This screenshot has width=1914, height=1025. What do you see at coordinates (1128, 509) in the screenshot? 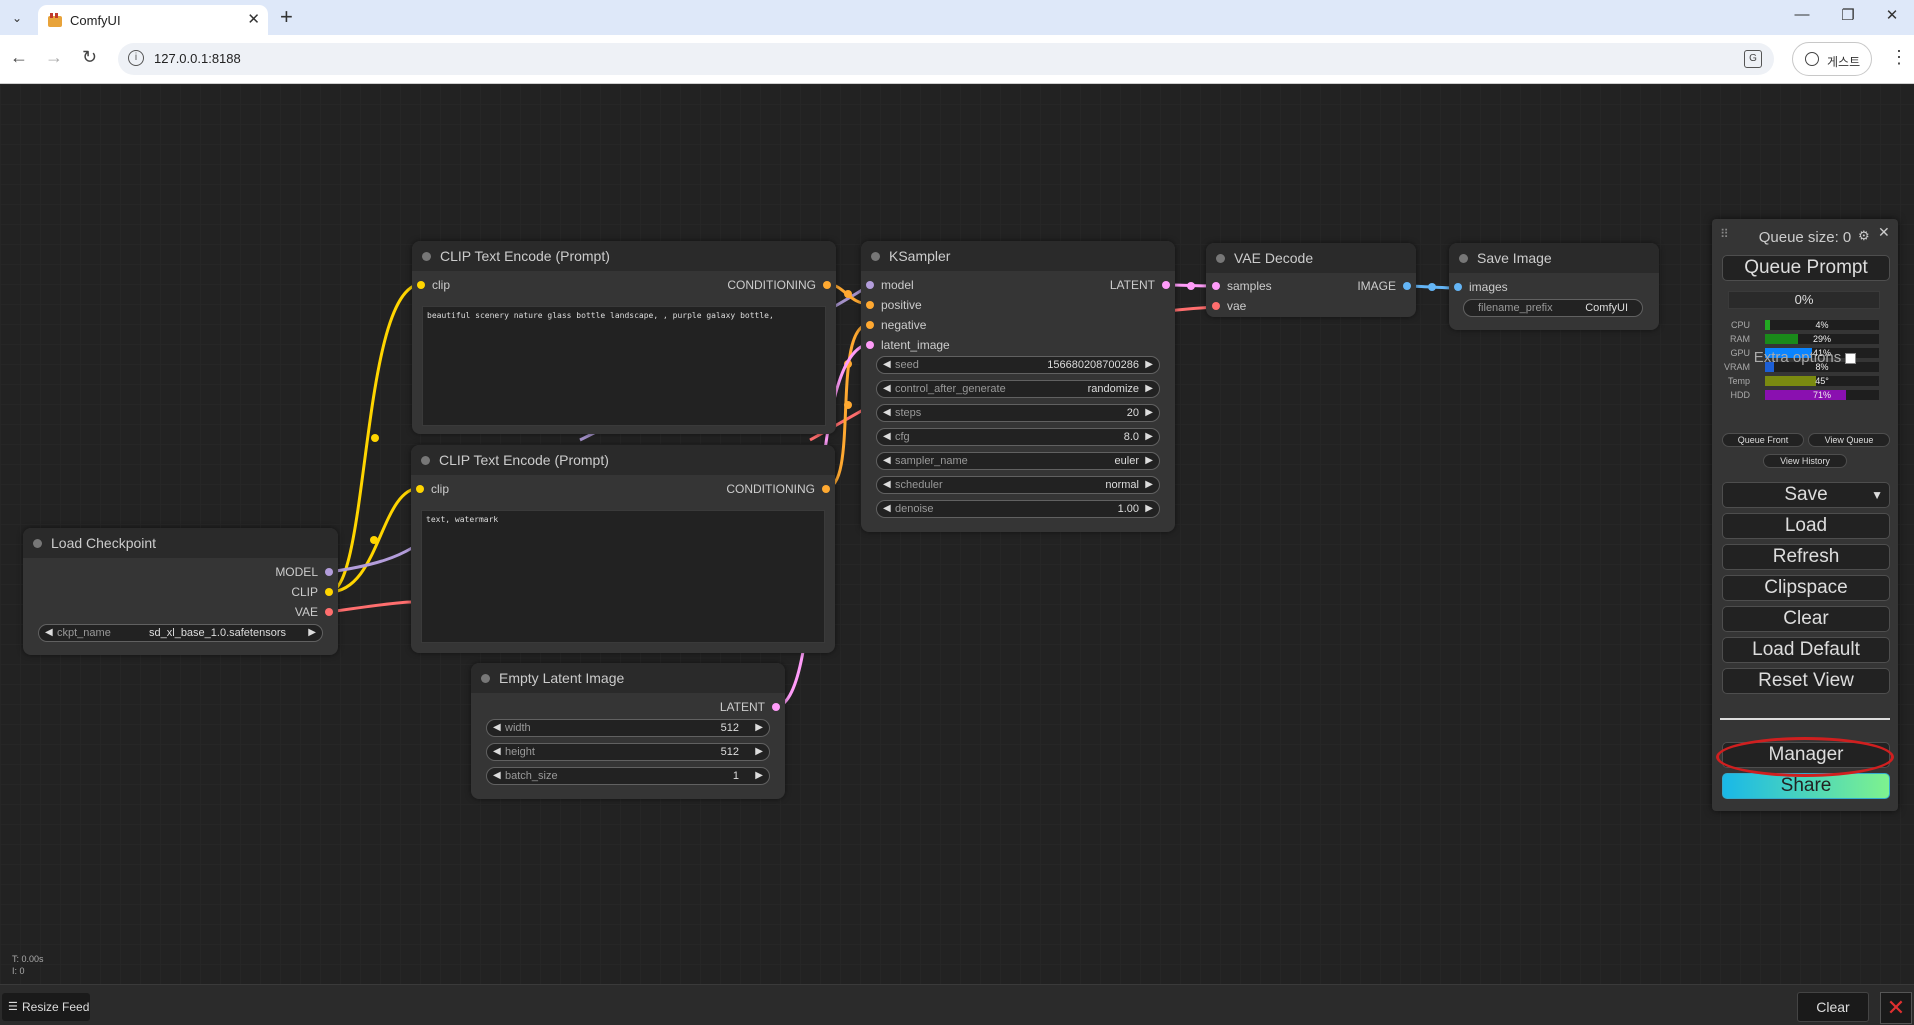
I see `widget-value: 1.00` at bounding box center [1128, 509].